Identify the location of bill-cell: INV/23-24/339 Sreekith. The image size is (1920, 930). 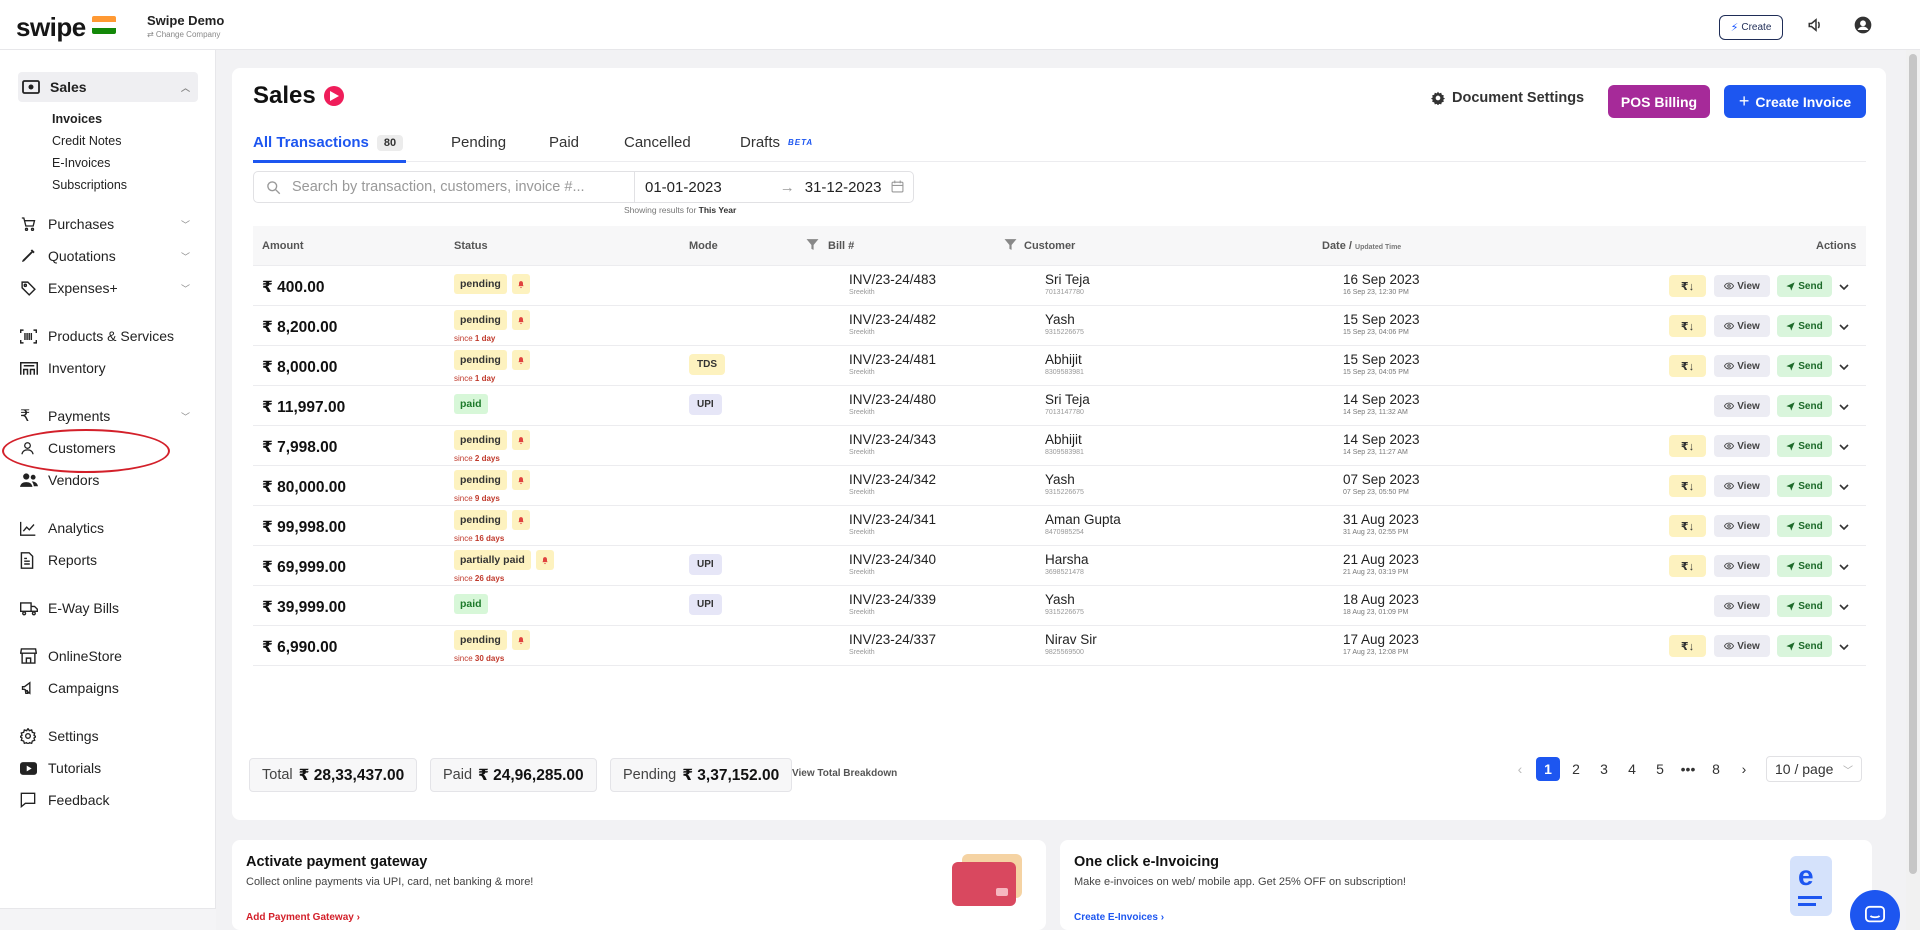
(892, 604).